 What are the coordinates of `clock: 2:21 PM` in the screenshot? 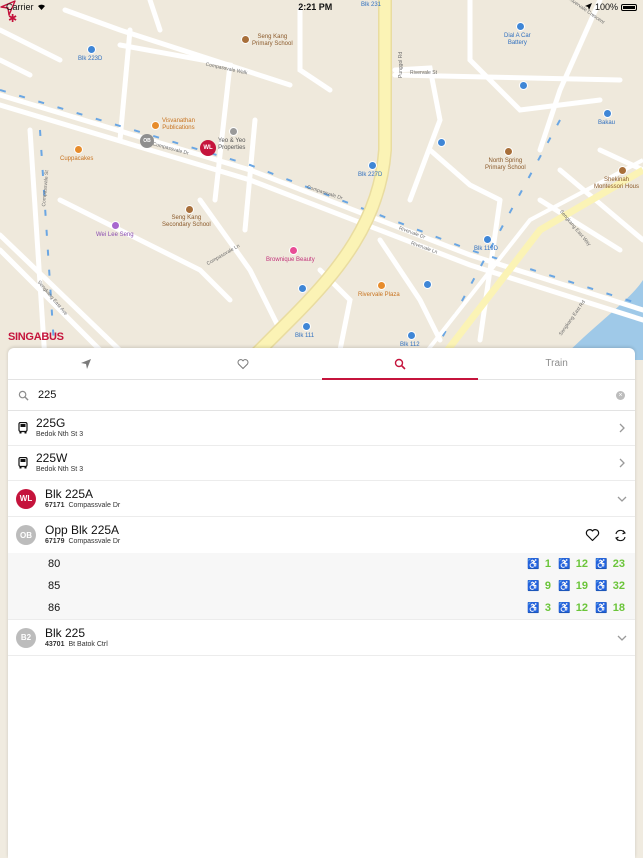 It's located at (315, 7).